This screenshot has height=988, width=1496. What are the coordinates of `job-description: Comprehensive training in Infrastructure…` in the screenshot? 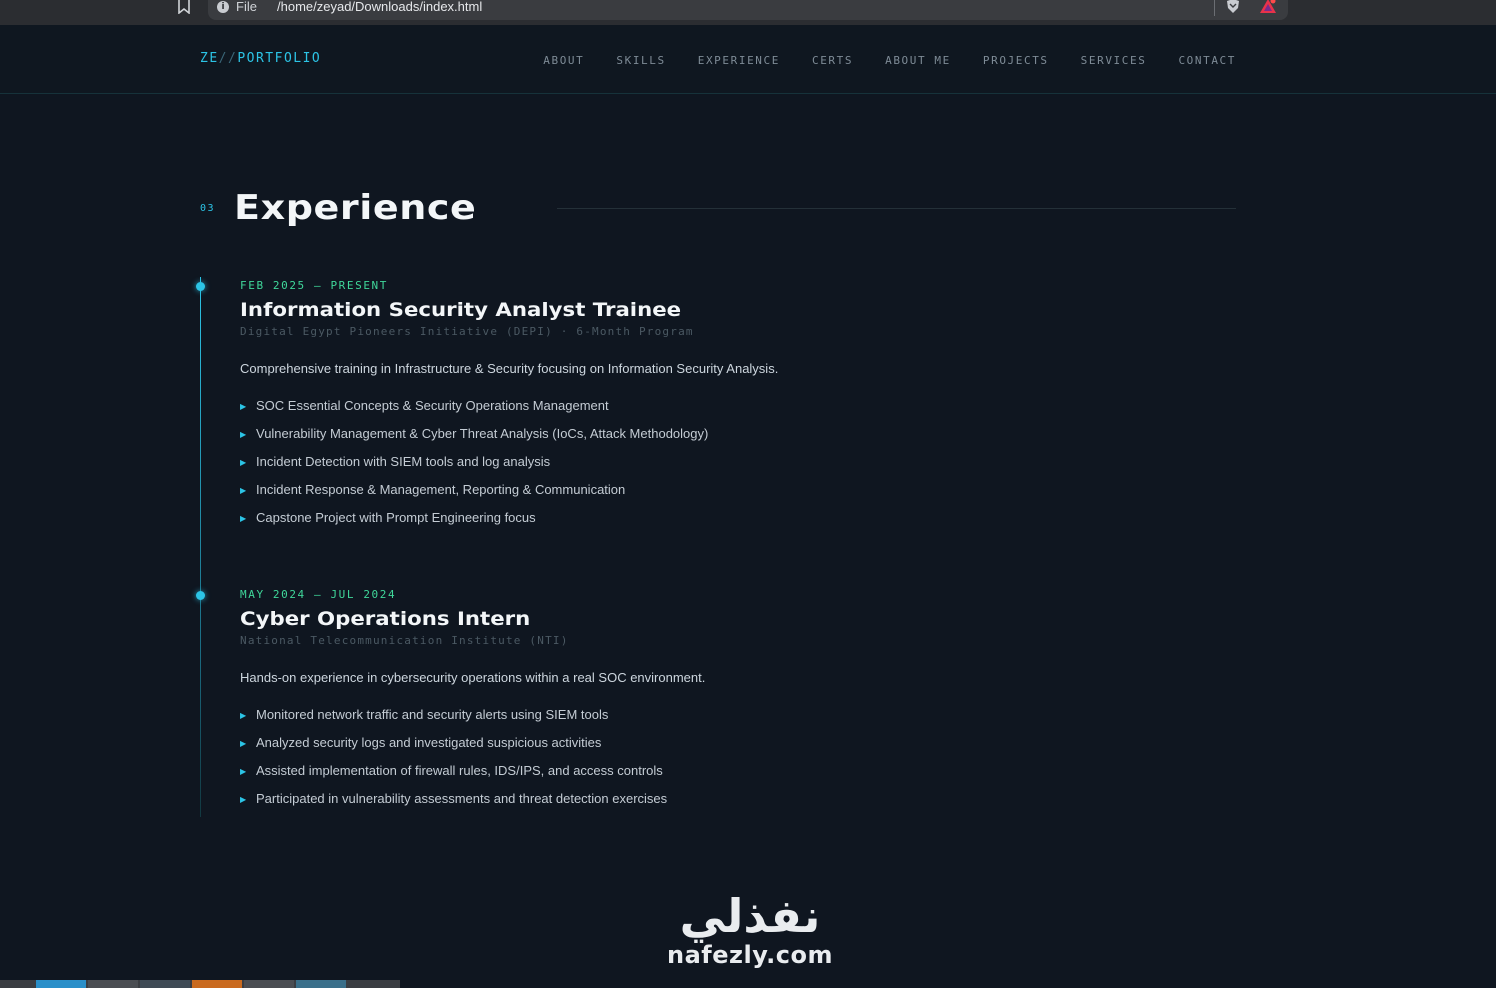 It's located at (509, 368).